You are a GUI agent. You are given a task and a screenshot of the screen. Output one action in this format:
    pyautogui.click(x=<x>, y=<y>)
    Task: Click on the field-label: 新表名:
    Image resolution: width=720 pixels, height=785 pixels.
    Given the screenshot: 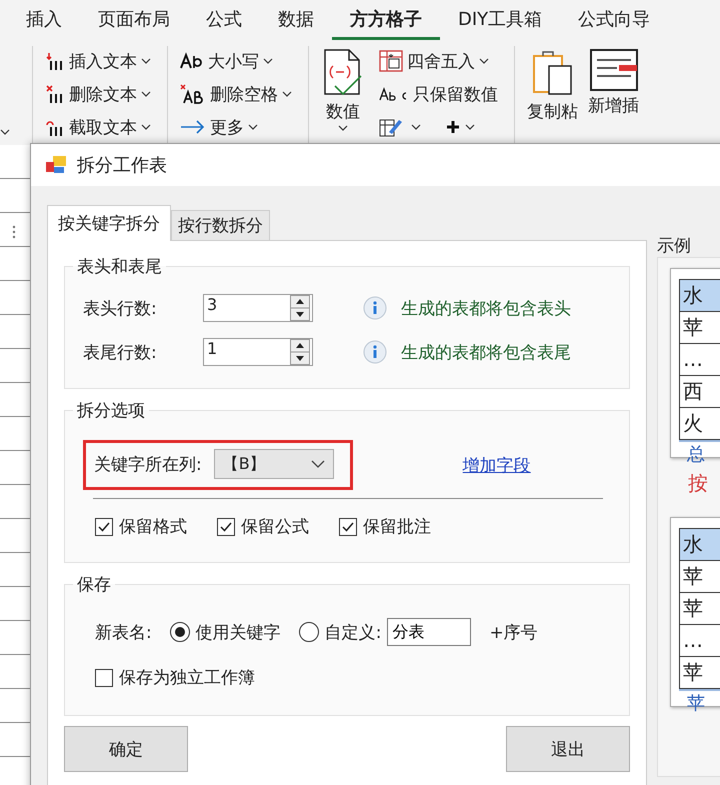 What is the action you would take?
    pyautogui.click(x=123, y=633)
    